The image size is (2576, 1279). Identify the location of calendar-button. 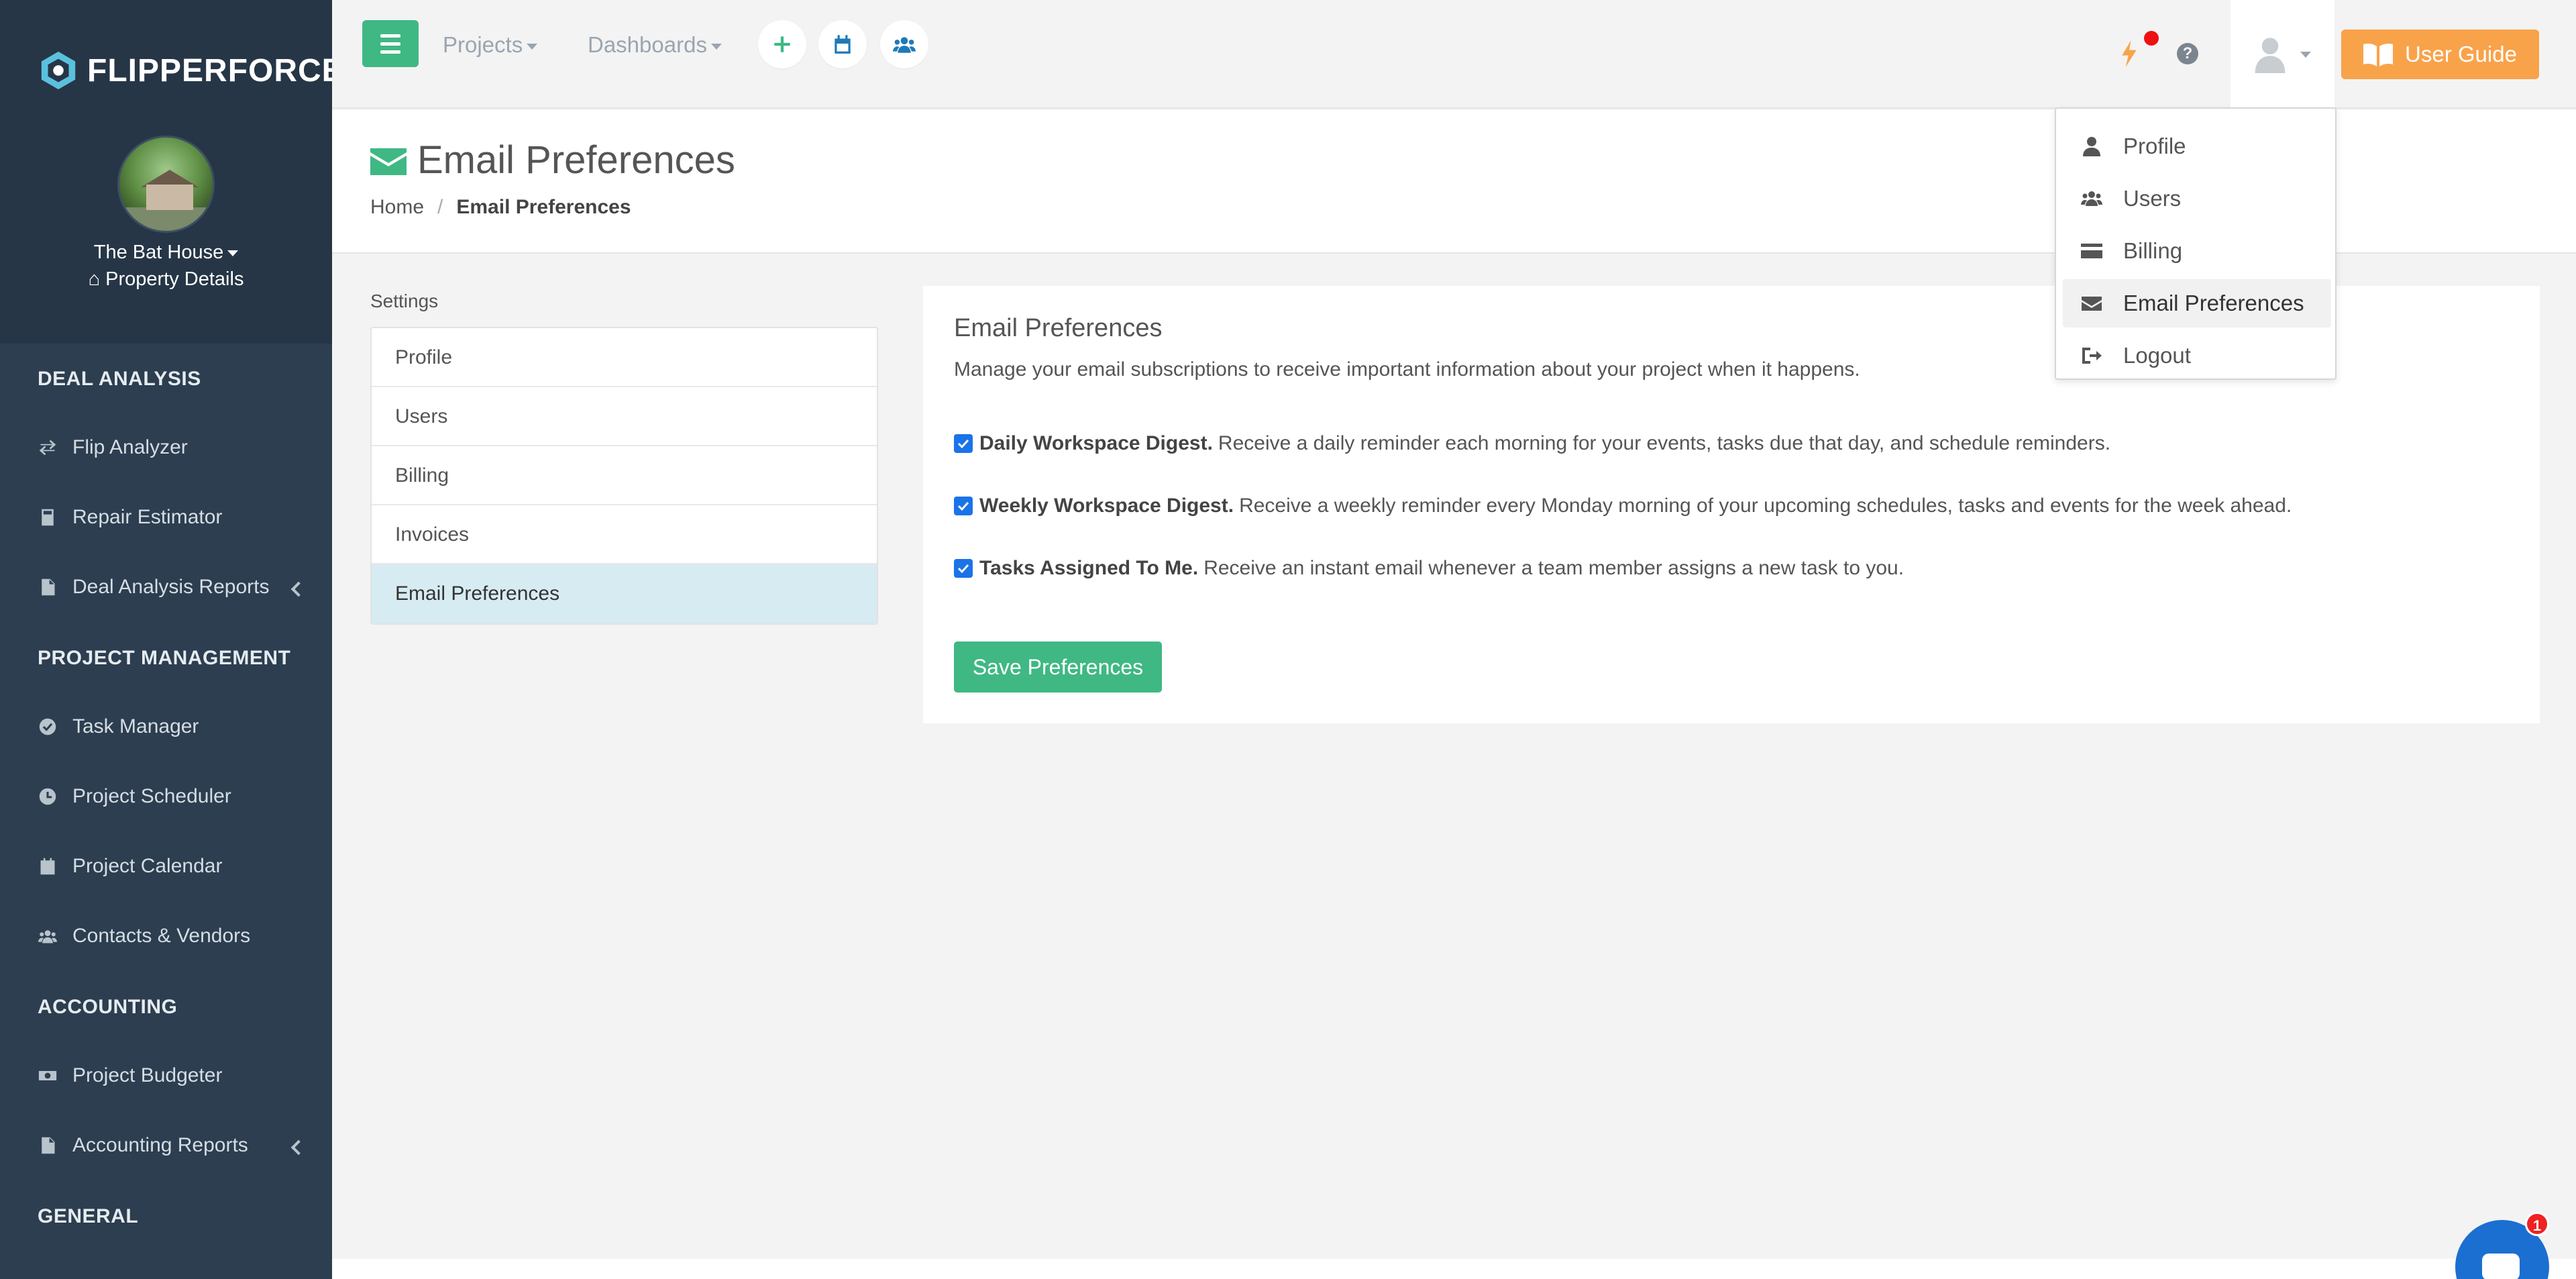
(842, 44).